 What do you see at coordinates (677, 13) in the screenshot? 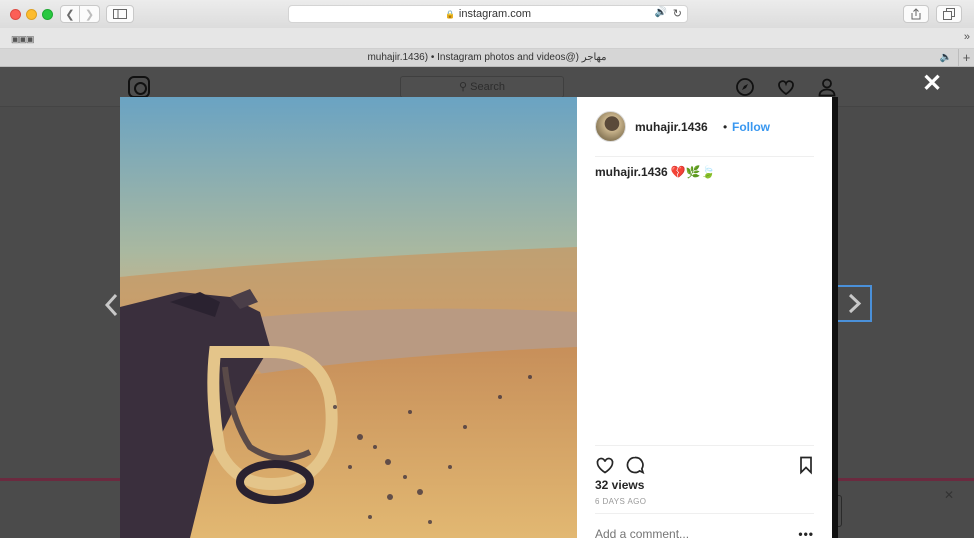
I see `reload-icon: ↻` at bounding box center [677, 13].